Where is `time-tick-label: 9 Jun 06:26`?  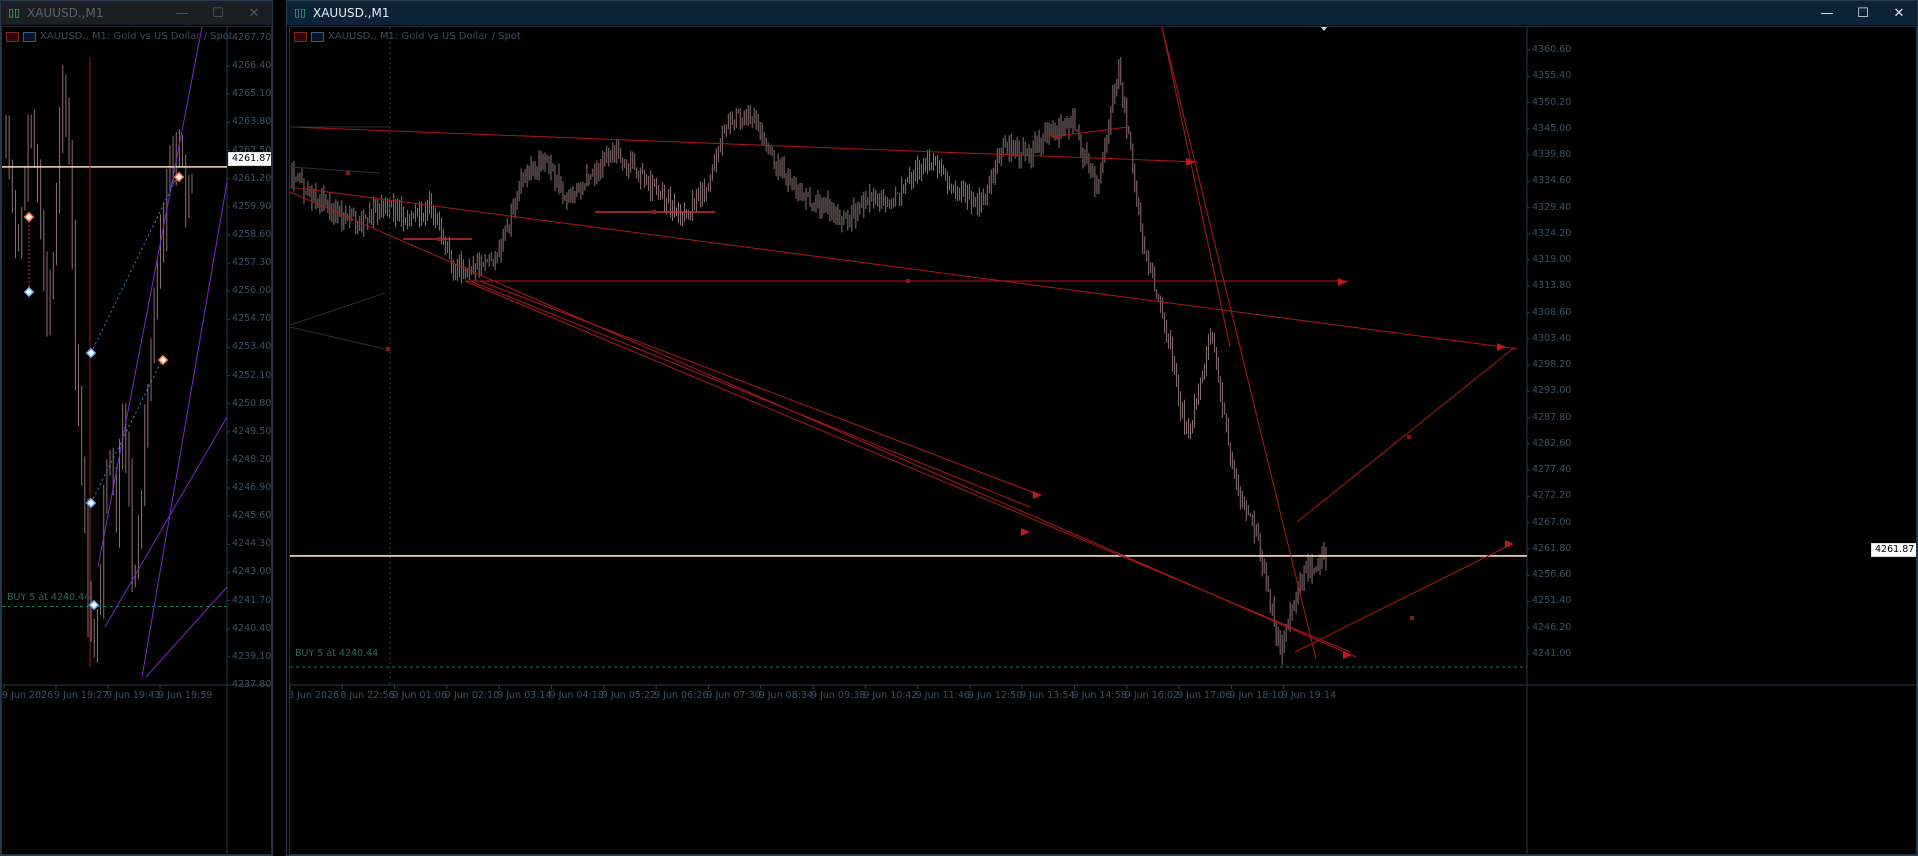
time-tick-label: 9 Jun 06:26 is located at coordinates (681, 695).